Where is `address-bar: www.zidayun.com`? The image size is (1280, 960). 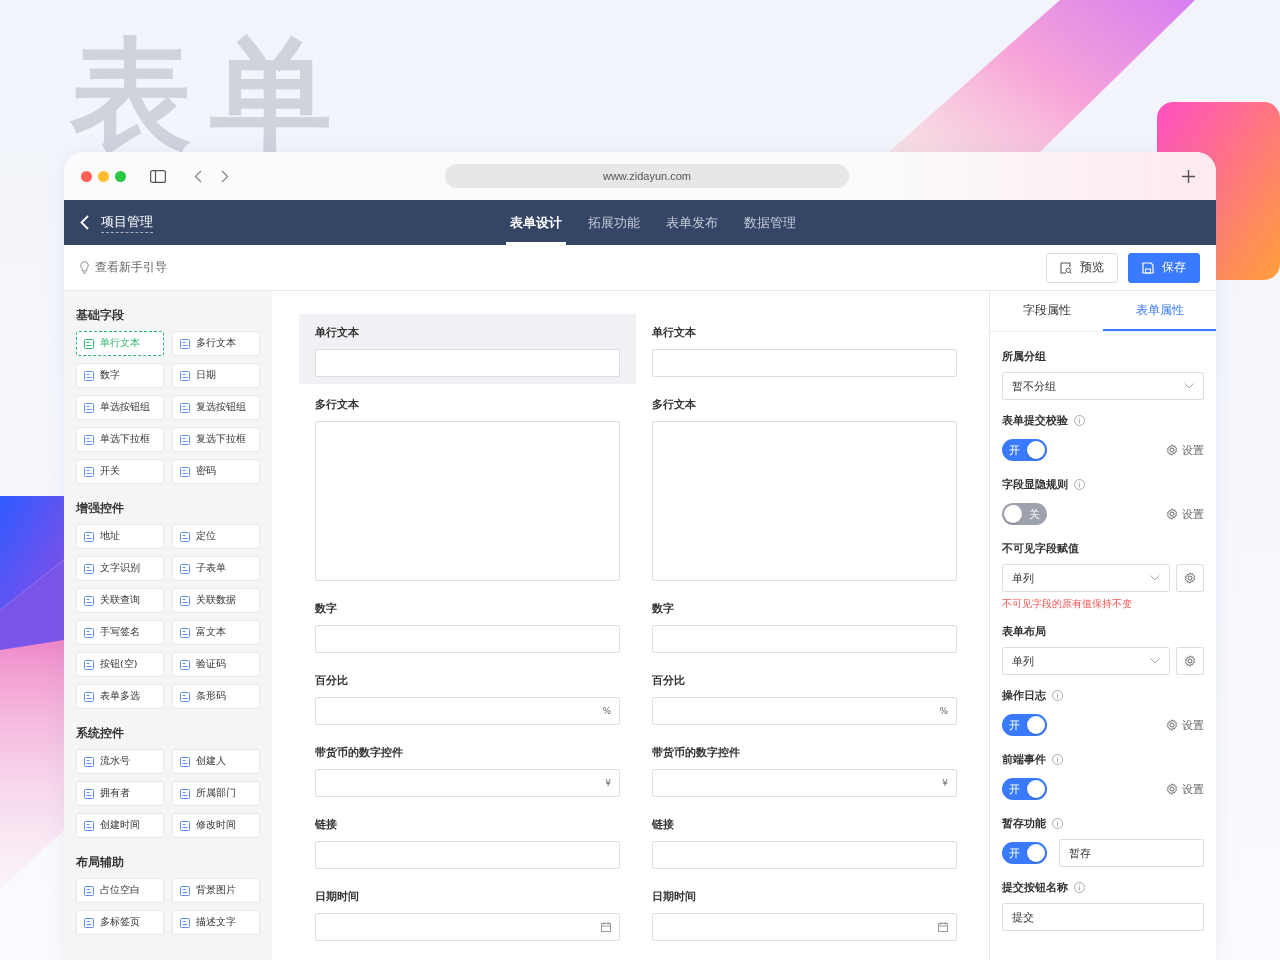
address-bar: www.zidayun.com is located at coordinates (647, 176).